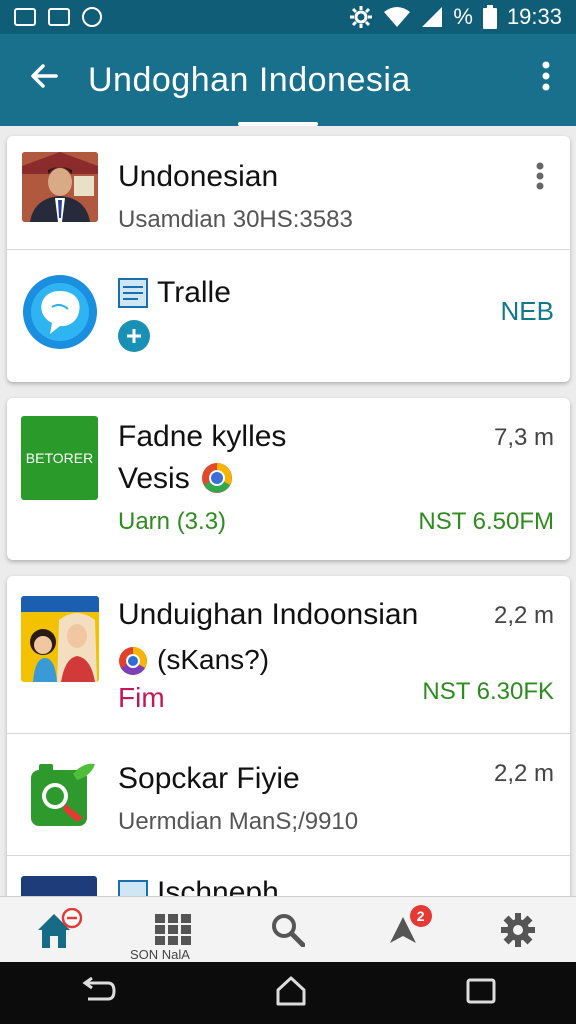 The height and width of the screenshot is (1024, 576). I want to click on app-name: Sopckar Fiyie, so click(209, 778).